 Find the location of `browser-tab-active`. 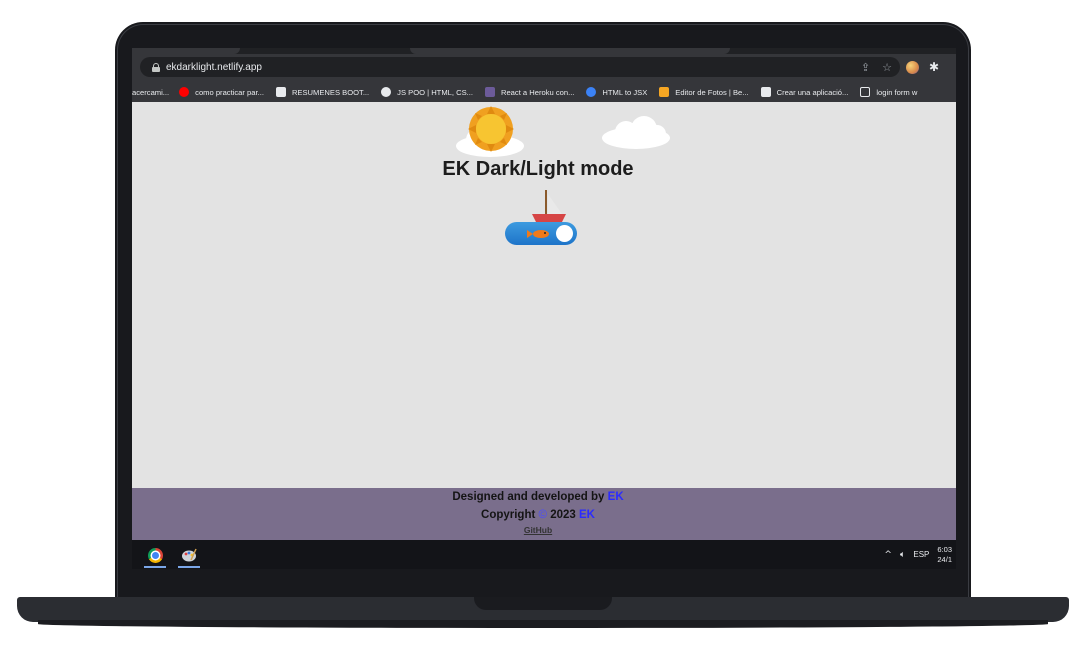

browser-tab-active is located at coordinates (570, 51).